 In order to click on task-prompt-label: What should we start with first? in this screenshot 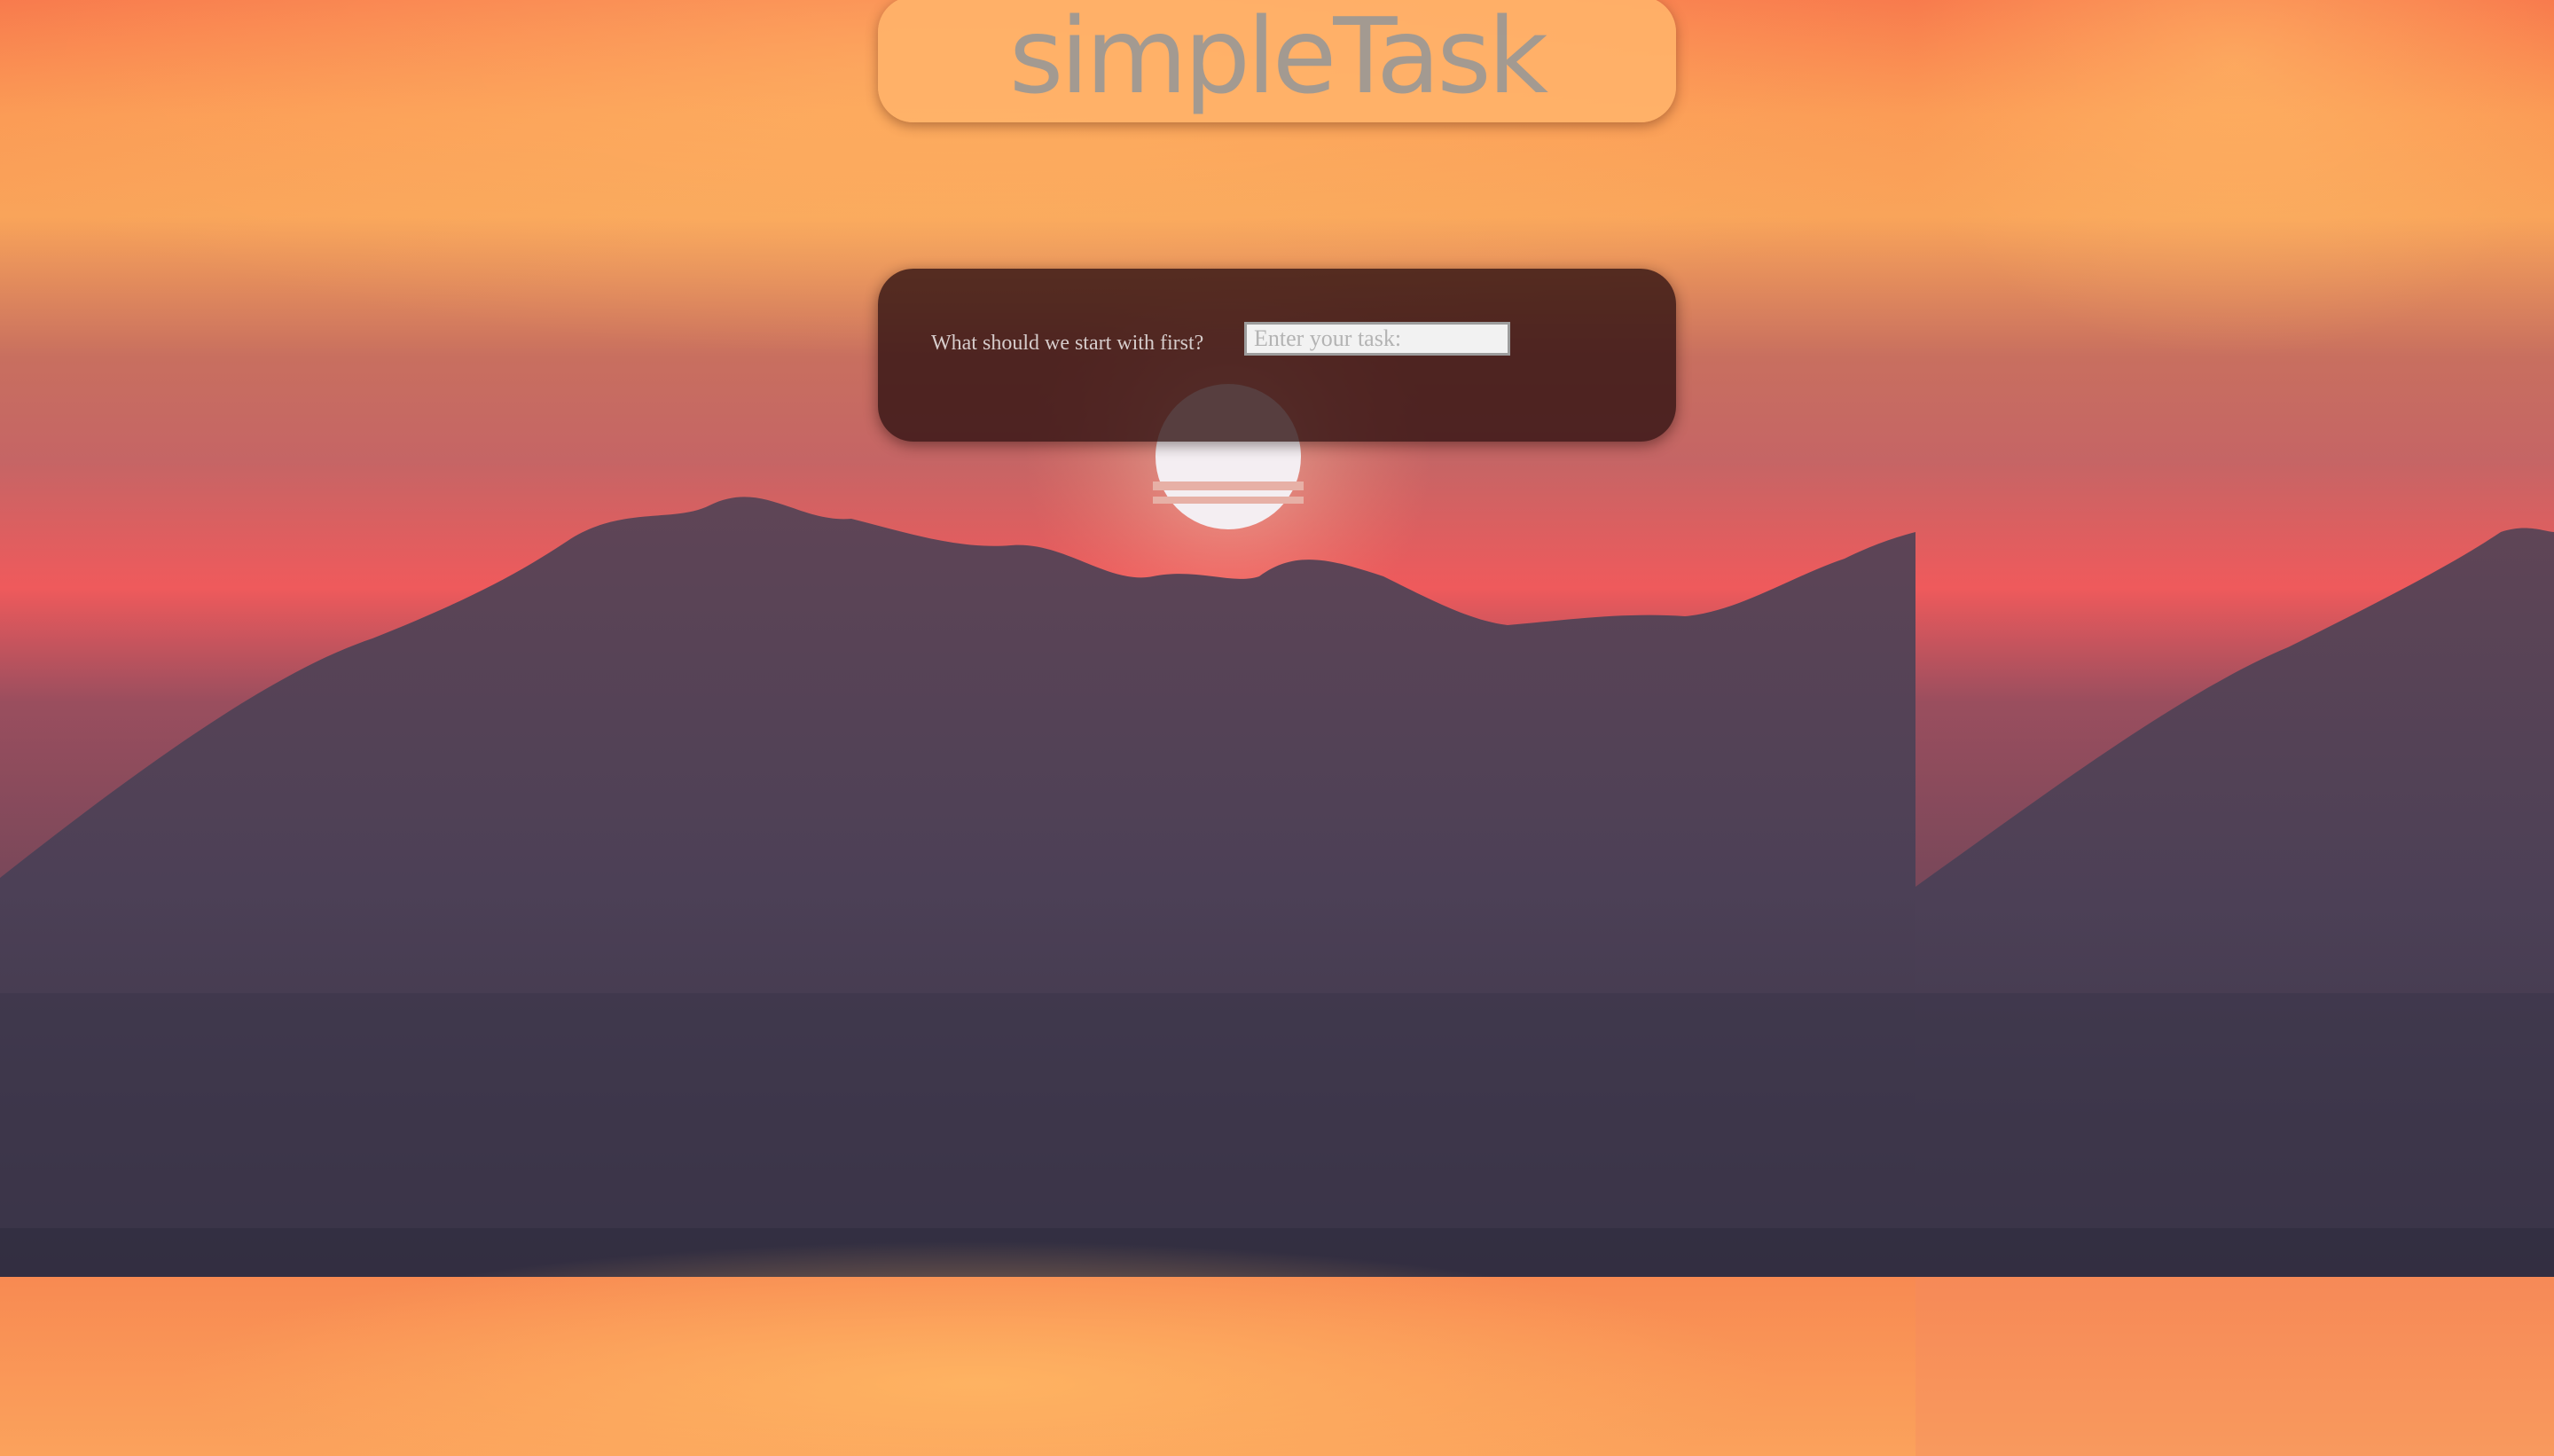, I will do `click(1067, 343)`.